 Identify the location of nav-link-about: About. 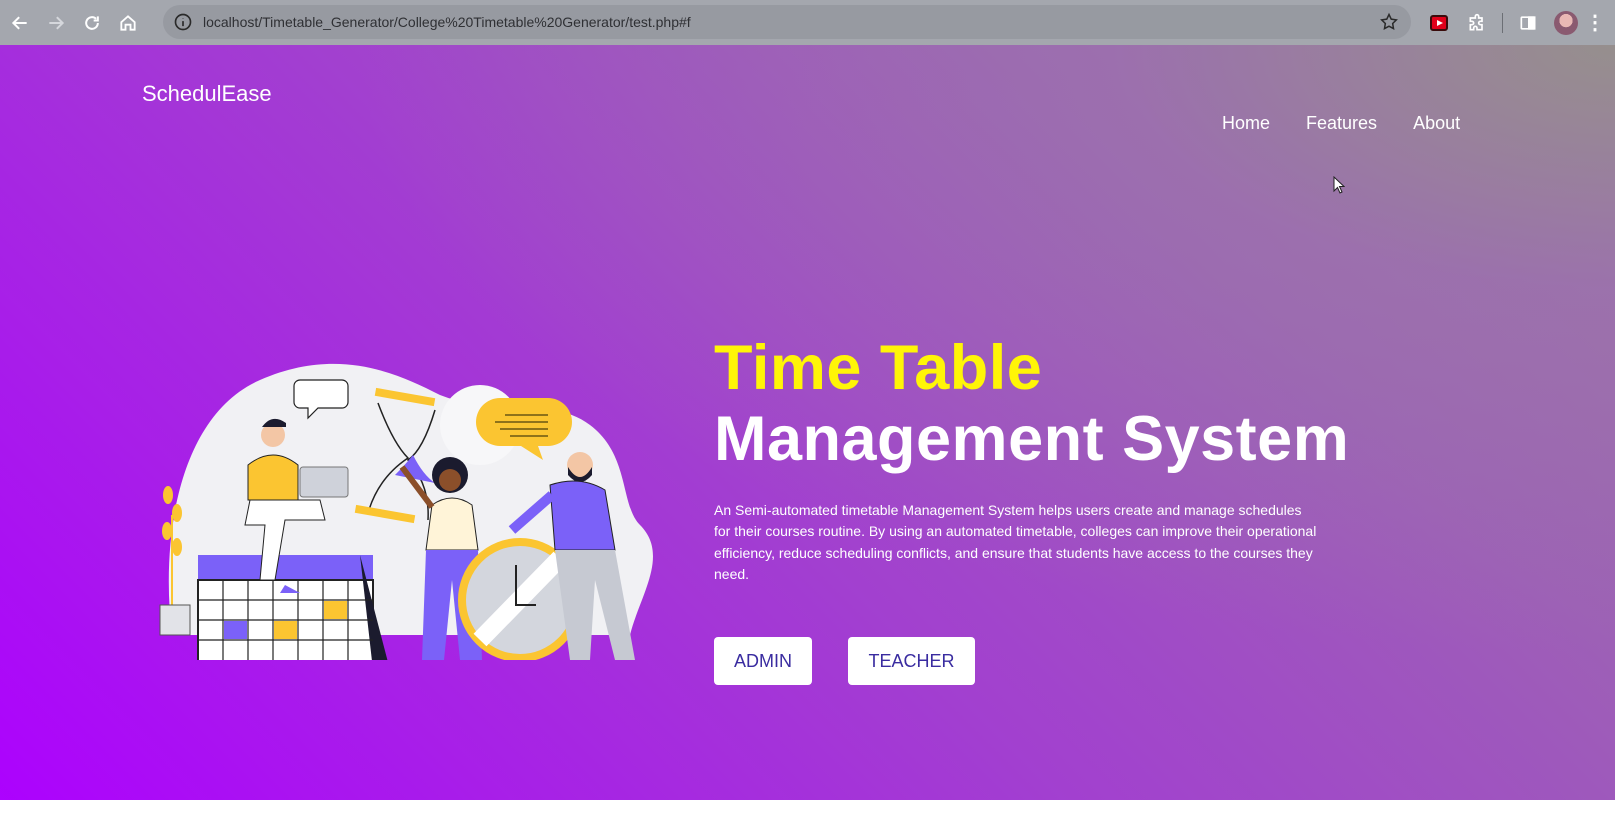
(1436, 123).